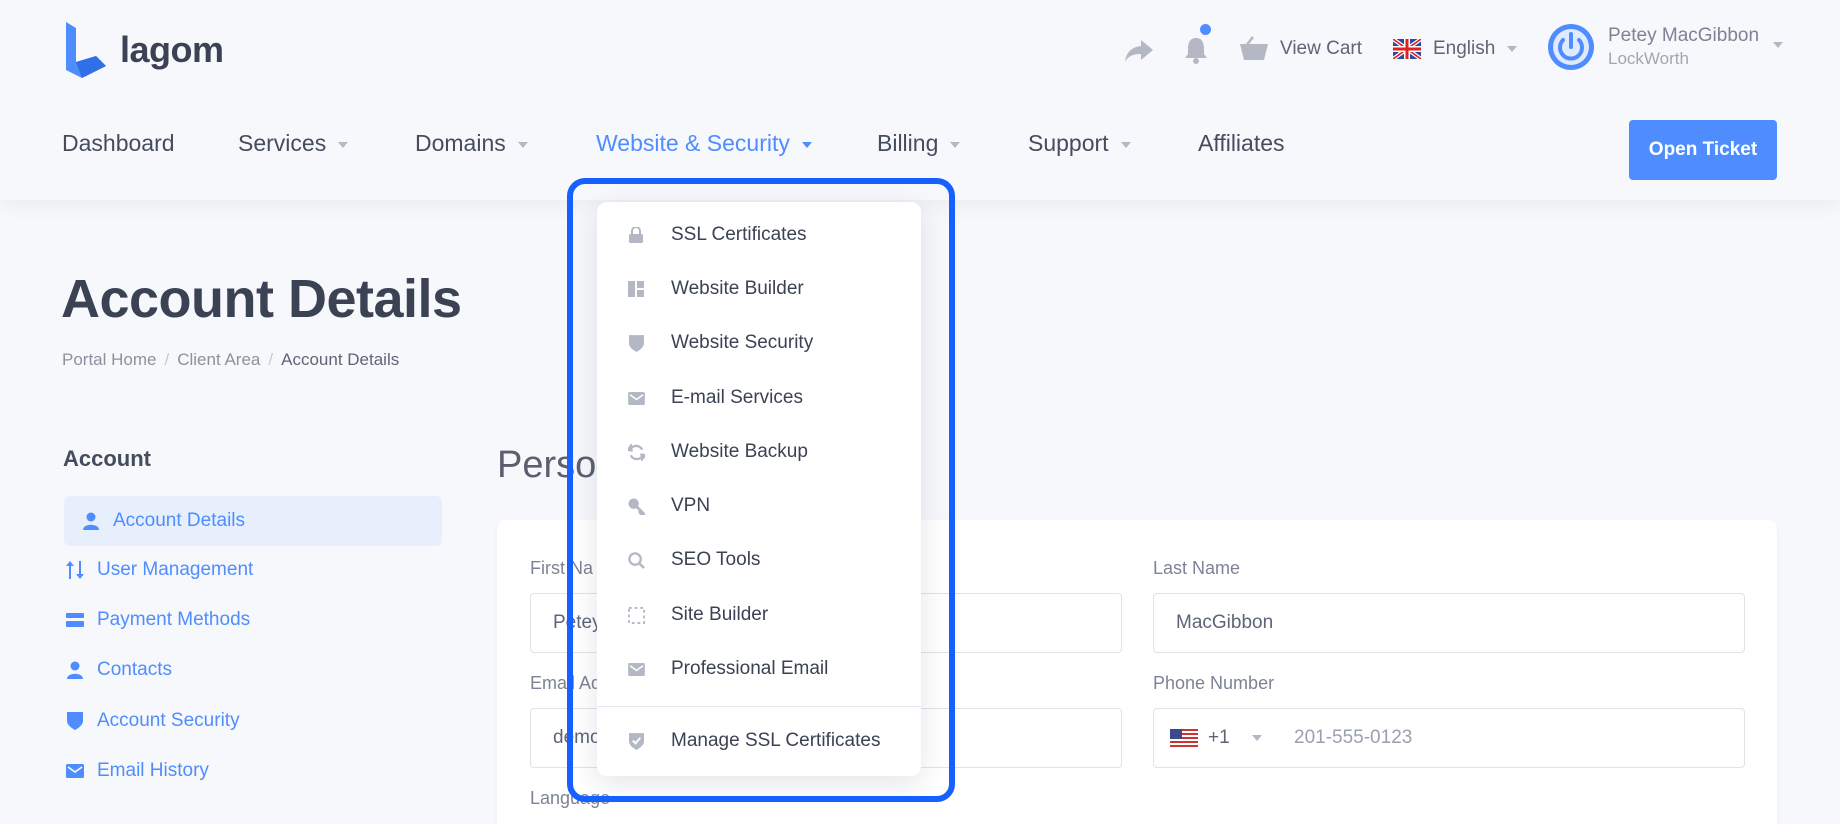  I want to click on menu-item-site-builder: Site Builder, so click(759, 615).